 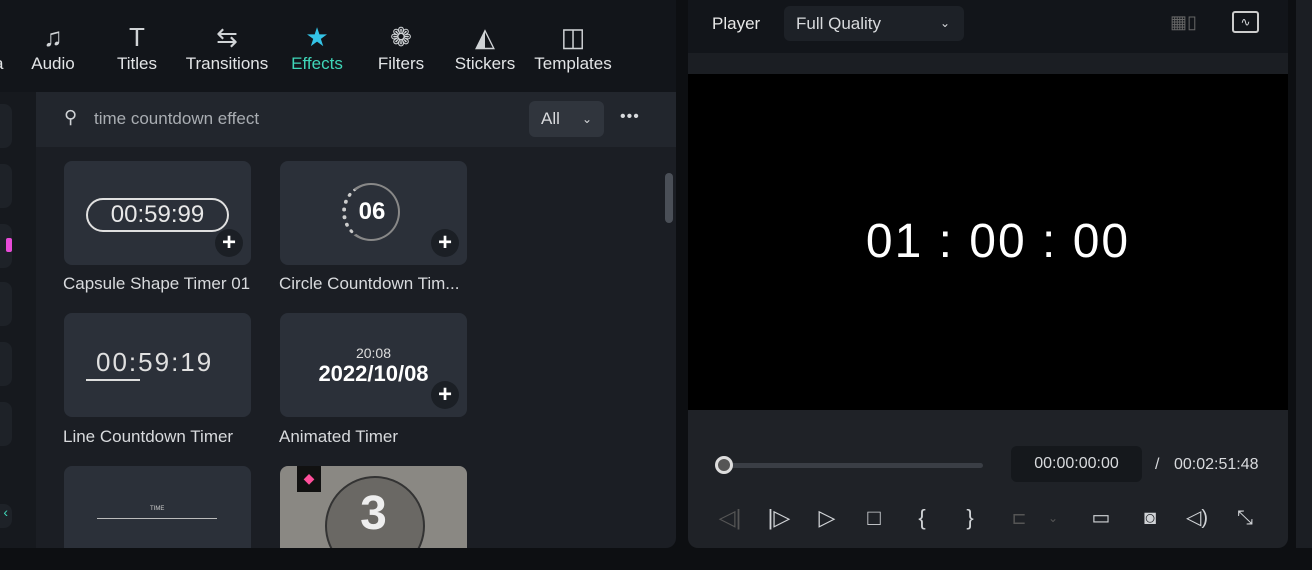 I want to click on previous-frame-icon: ◁|, so click(x=730, y=518).